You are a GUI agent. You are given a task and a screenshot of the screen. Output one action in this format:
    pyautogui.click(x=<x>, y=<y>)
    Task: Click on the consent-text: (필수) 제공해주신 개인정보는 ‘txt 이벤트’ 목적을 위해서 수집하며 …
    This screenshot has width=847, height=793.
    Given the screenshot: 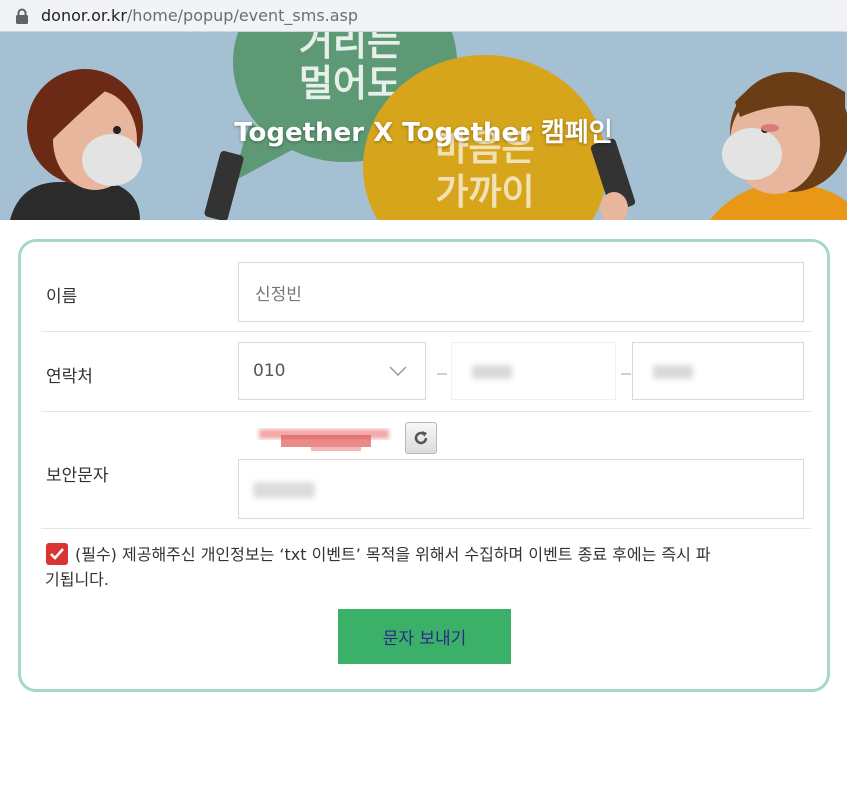 What is the action you would take?
    pyautogui.click(x=425, y=567)
    